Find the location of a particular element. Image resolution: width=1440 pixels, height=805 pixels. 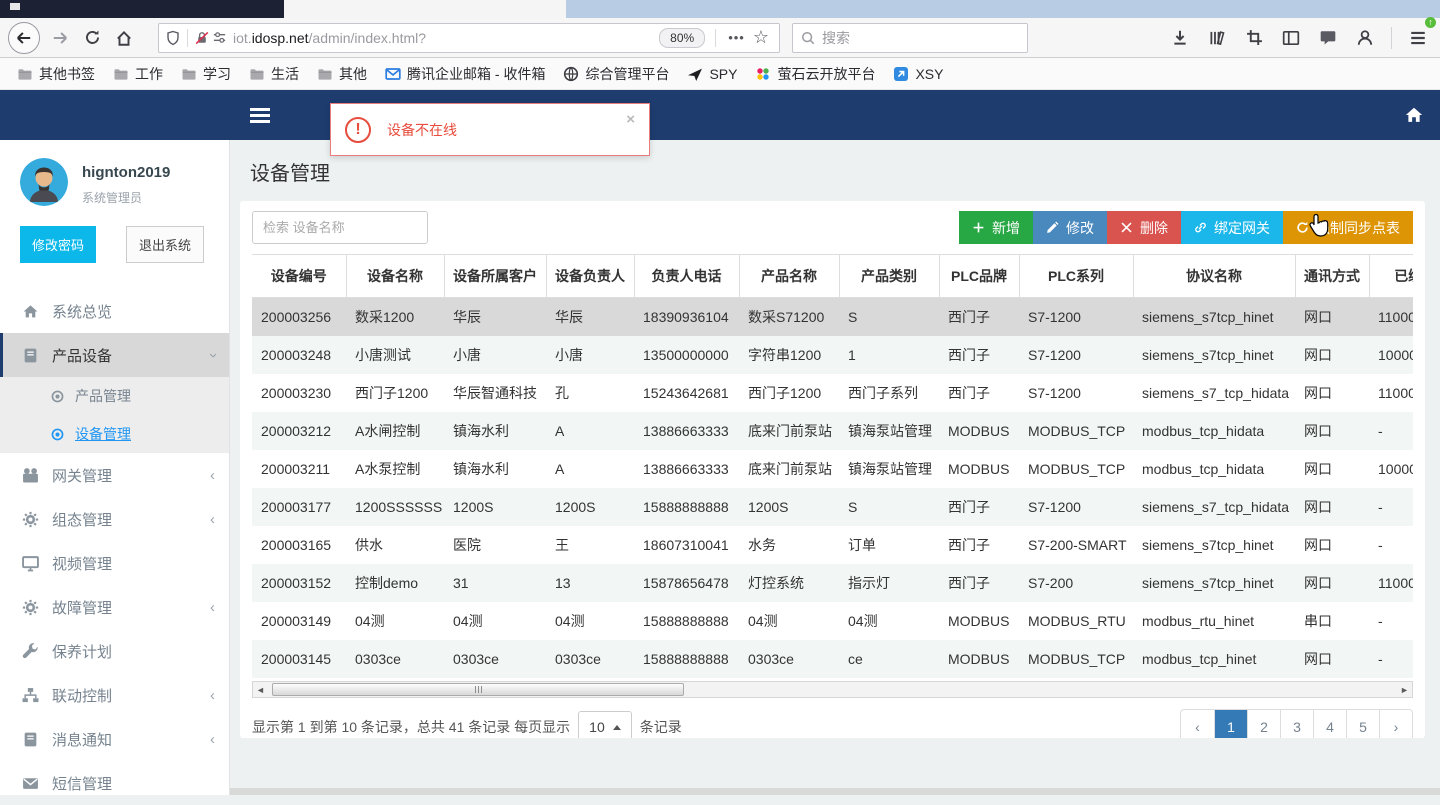

sidebars-icon is located at coordinates (1291, 38).